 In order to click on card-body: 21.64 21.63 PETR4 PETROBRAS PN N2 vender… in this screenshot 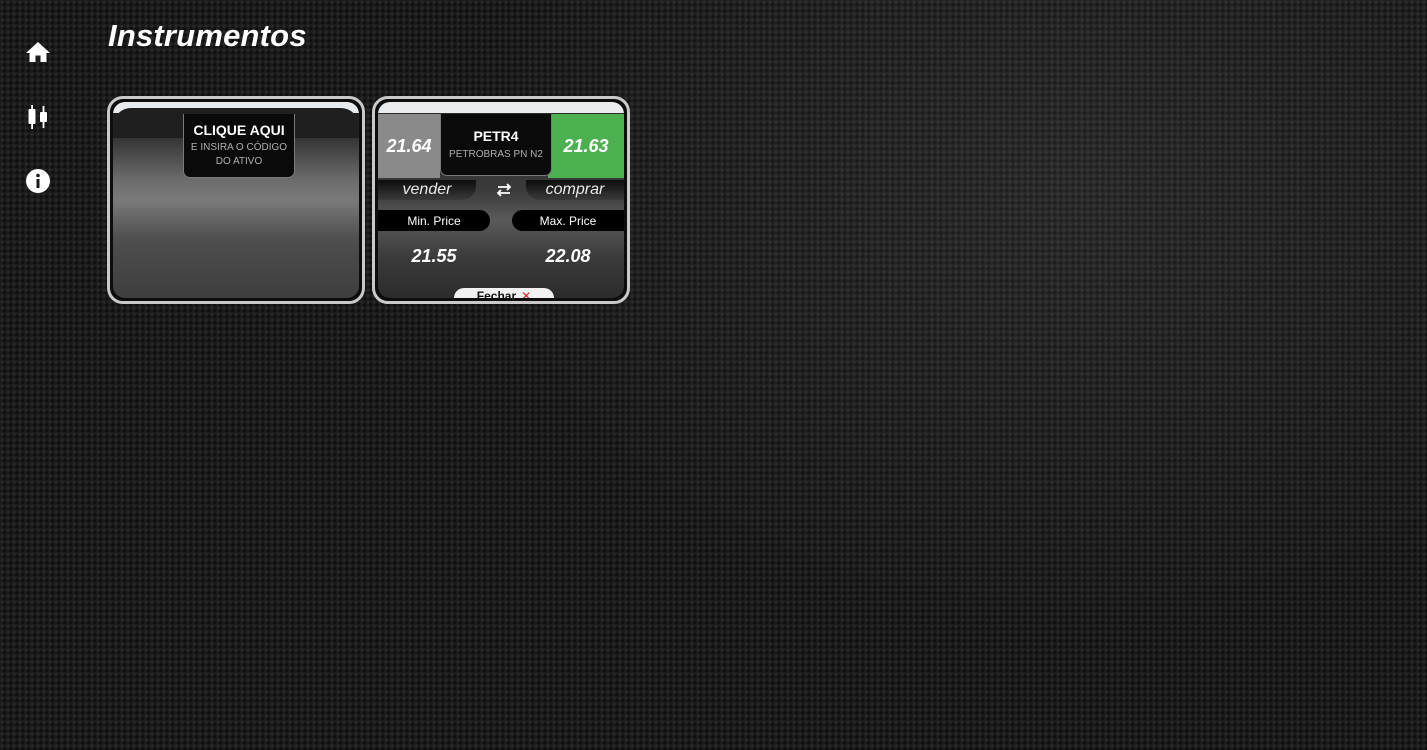, I will do `click(501, 200)`.